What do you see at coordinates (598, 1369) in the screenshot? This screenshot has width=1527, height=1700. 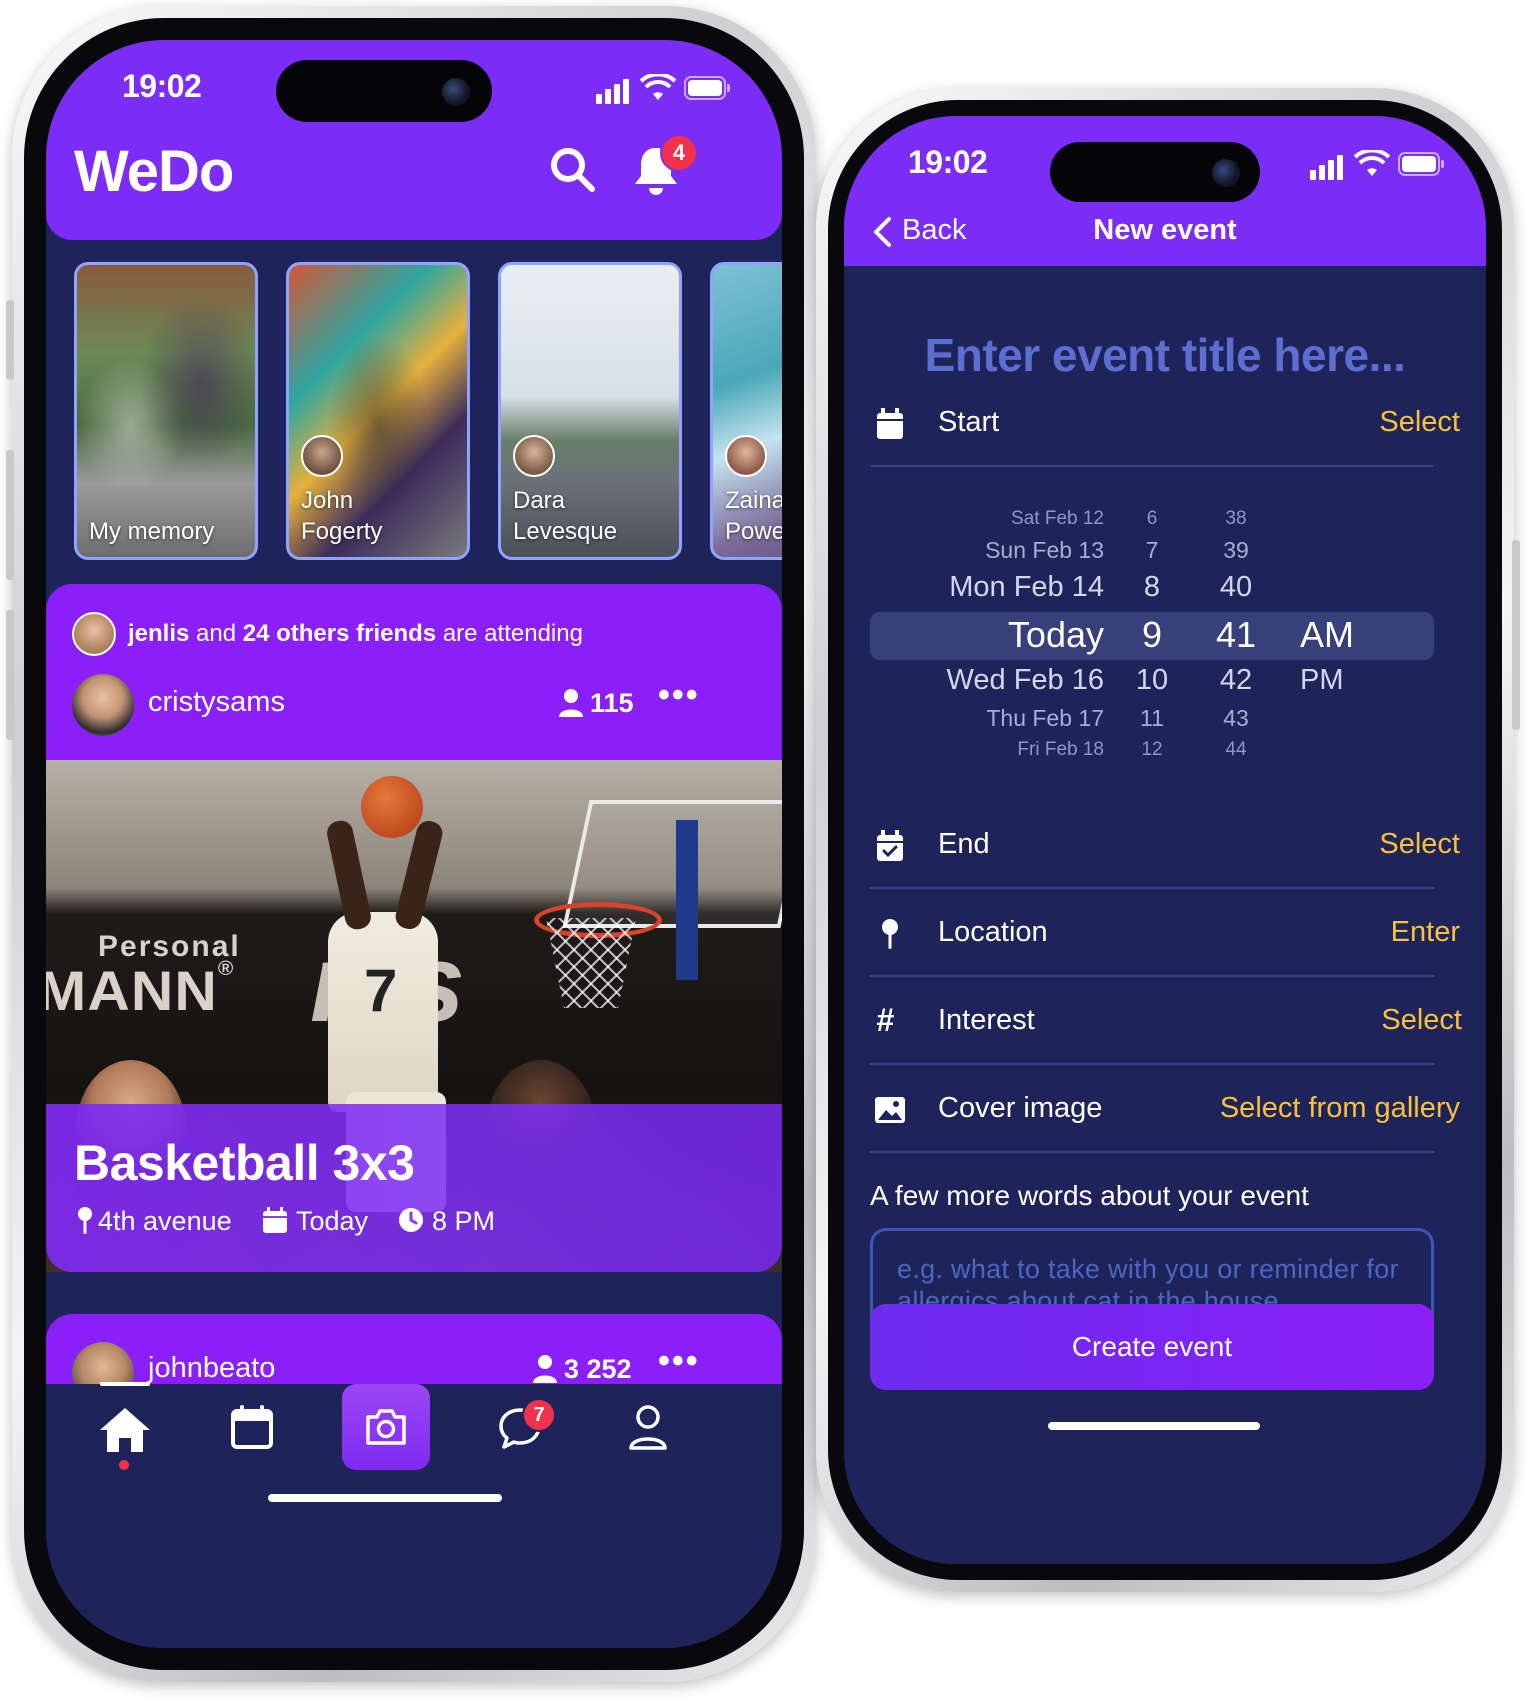 I see `attendee-count: 3 252` at bounding box center [598, 1369].